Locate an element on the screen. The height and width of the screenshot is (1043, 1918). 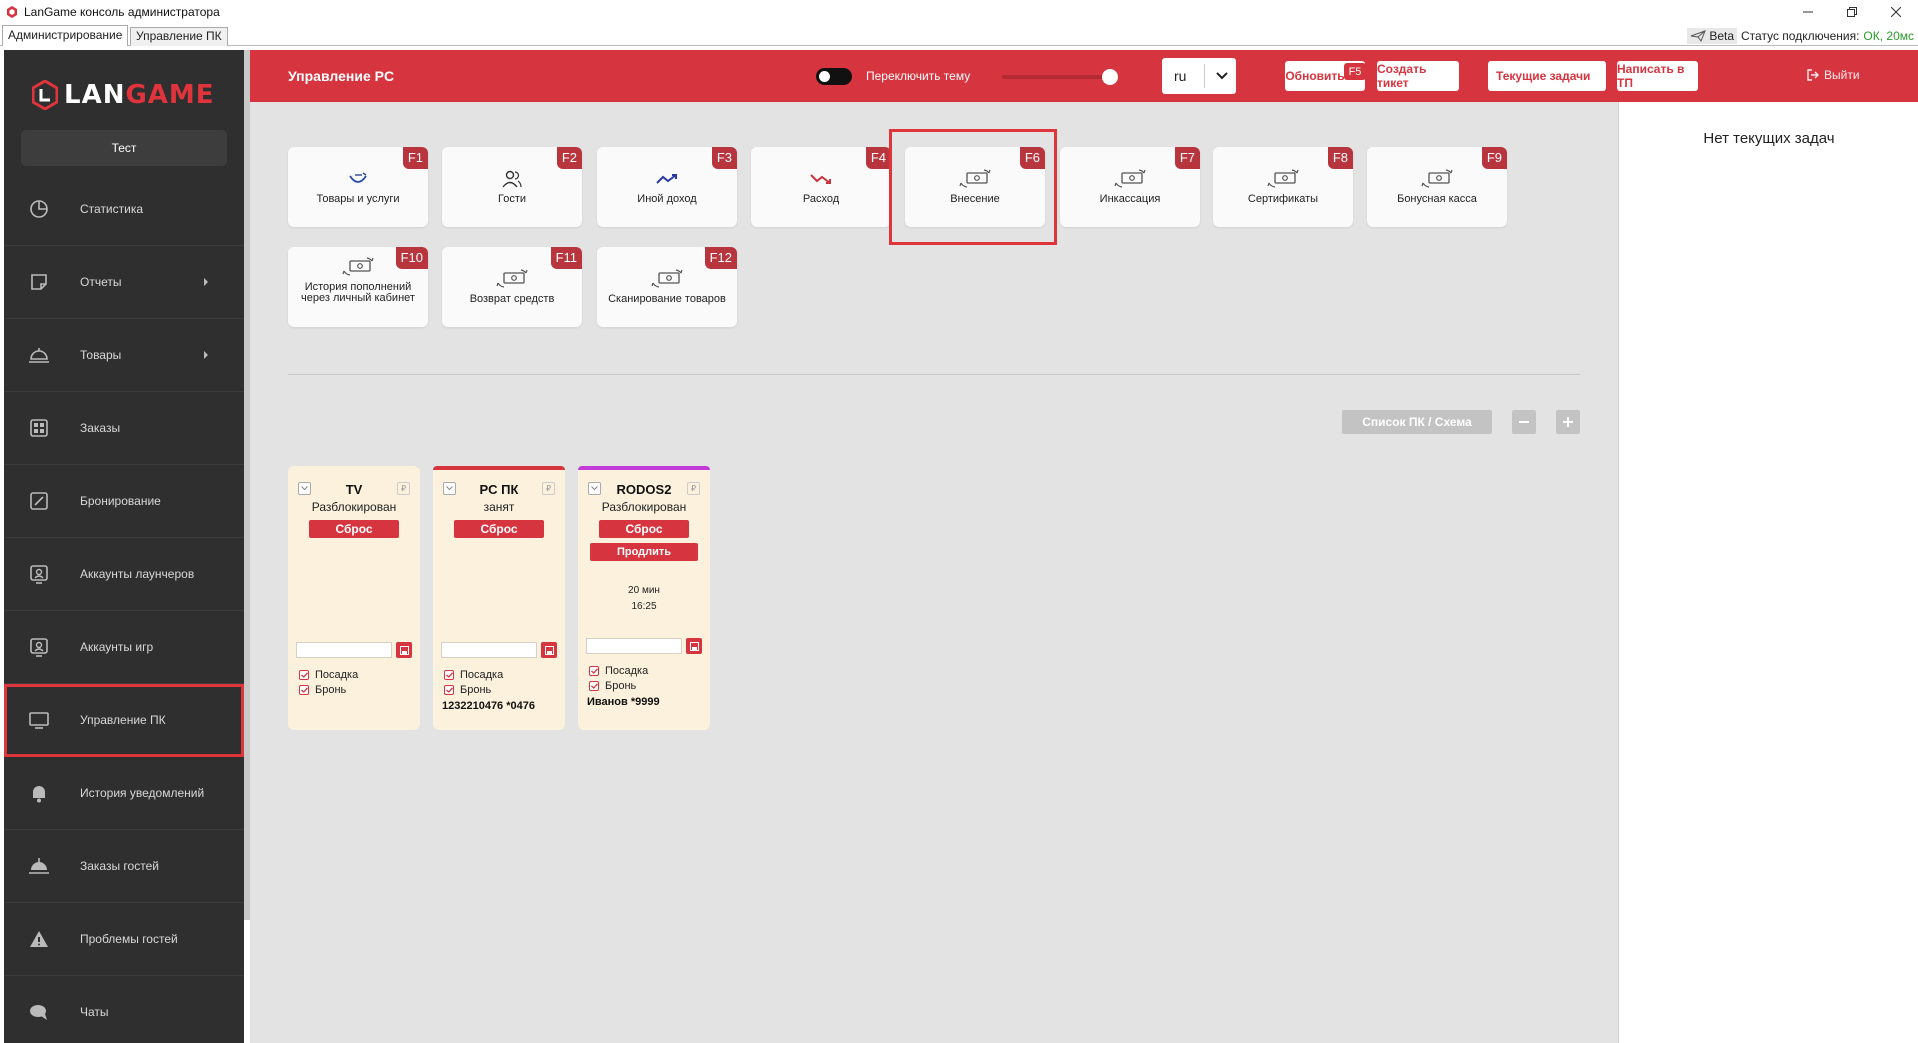
action-bonus-cash: Бонусная касса F9 is located at coordinates (1437, 187).